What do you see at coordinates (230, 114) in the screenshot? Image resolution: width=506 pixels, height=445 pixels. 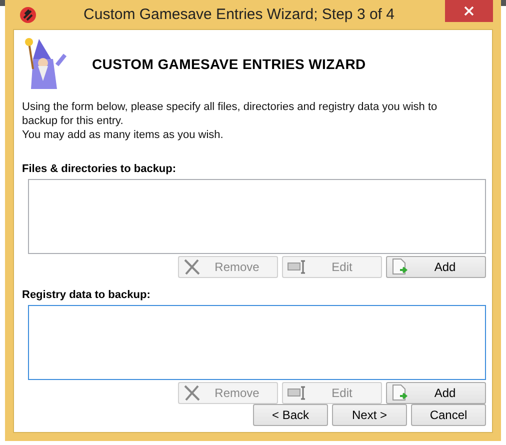 I see `instruction-text: Using the form below, please specify all files, directories and registry data you wish to backup for this entry.` at bounding box center [230, 114].